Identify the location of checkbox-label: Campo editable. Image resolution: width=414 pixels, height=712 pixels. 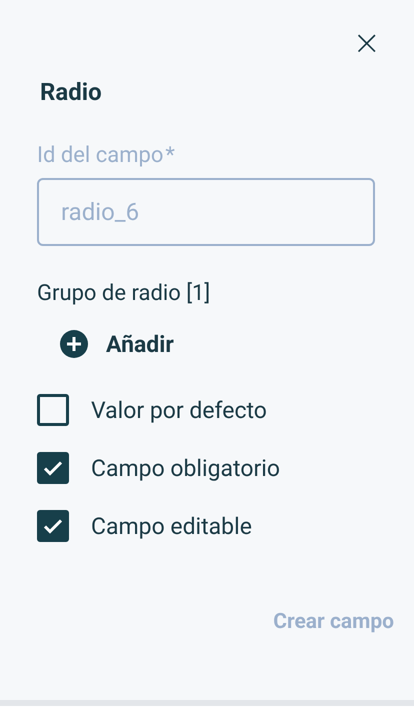
(171, 526).